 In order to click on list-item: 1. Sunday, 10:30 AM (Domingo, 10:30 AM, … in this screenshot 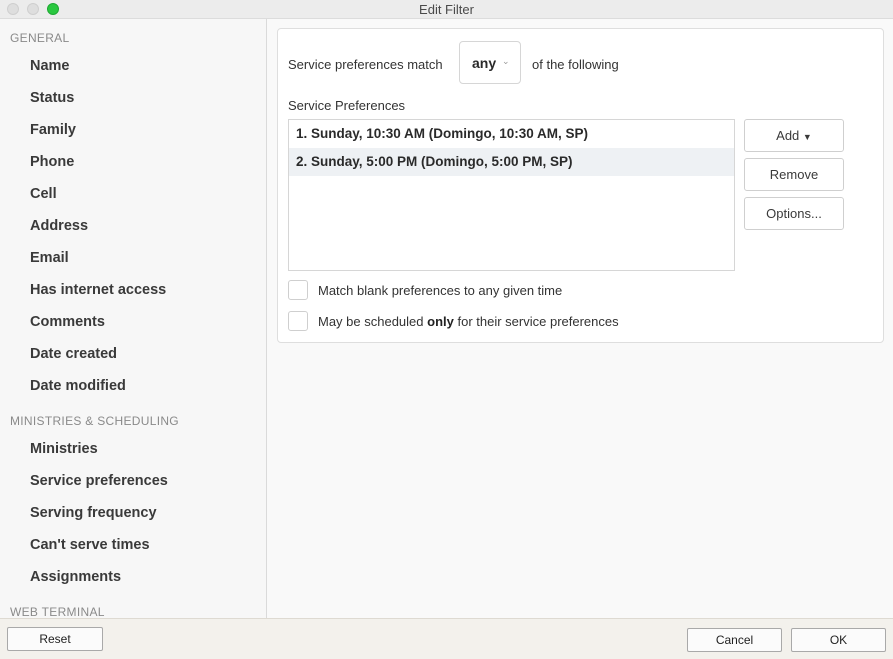, I will do `click(511, 134)`.